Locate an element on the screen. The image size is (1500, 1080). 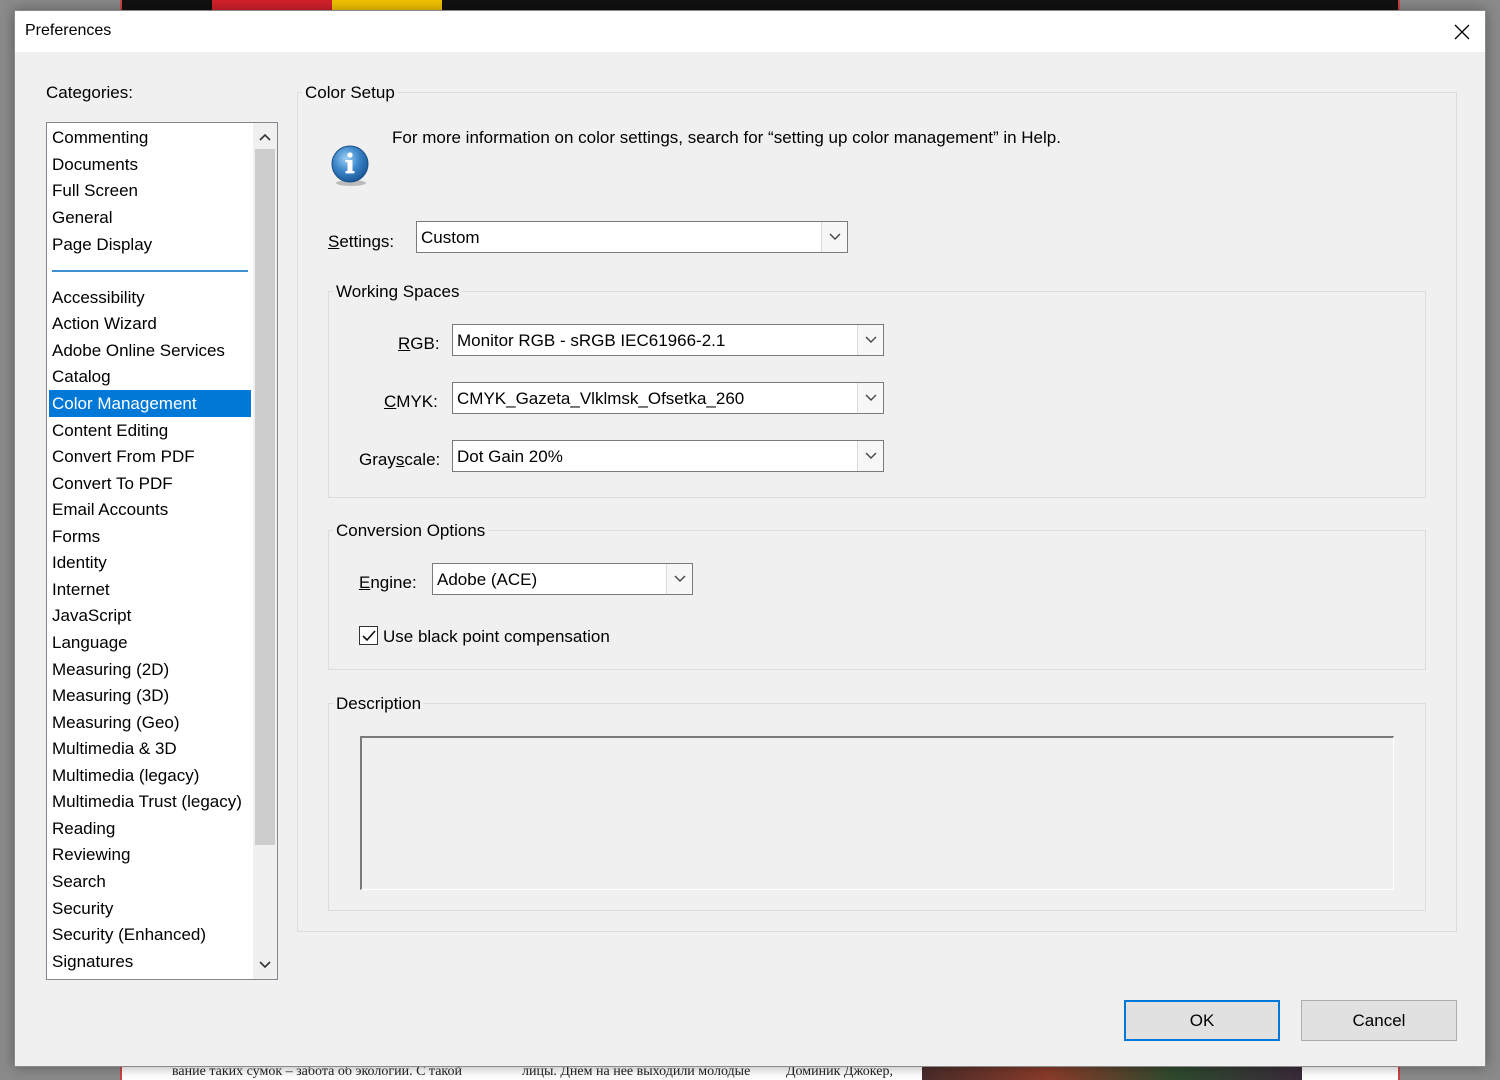
cmyk-label: CMYK: is located at coordinates (411, 401).